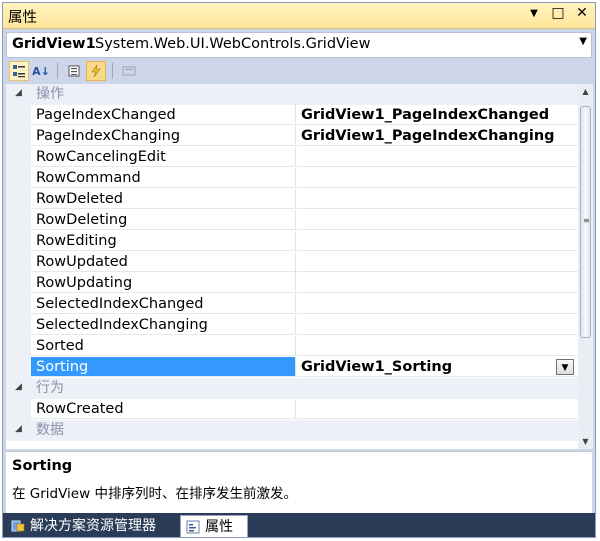  I want to click on event-name: RowEditing, so click(163, 241).